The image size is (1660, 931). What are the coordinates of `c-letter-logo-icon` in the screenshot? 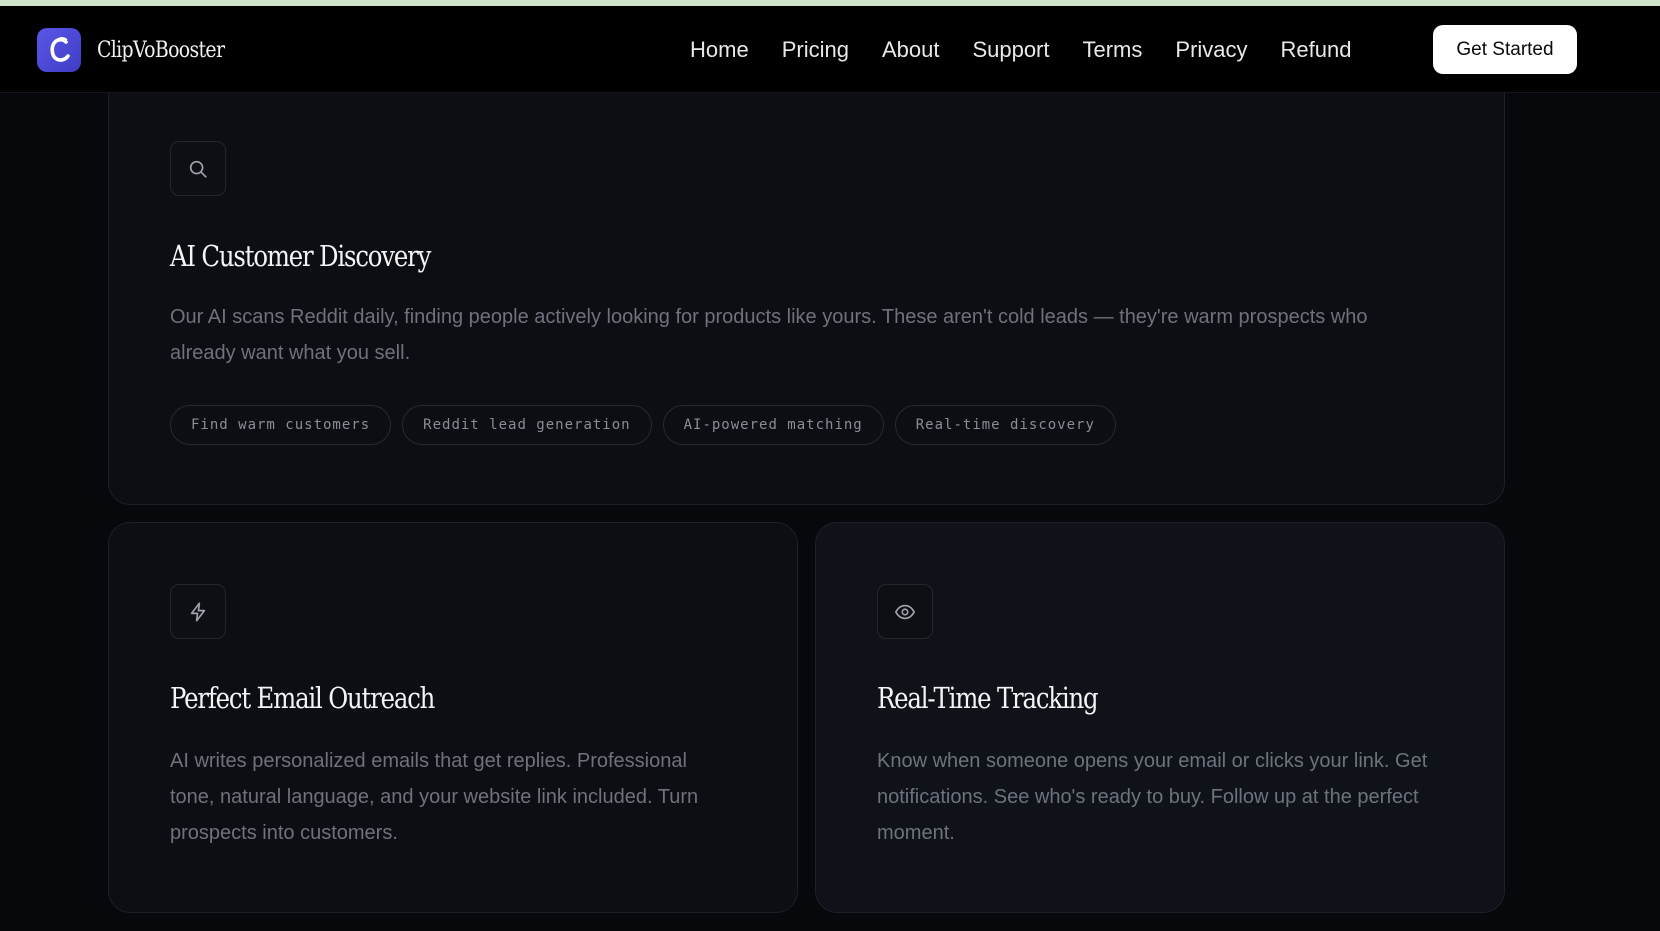 It's located at (59, 50).